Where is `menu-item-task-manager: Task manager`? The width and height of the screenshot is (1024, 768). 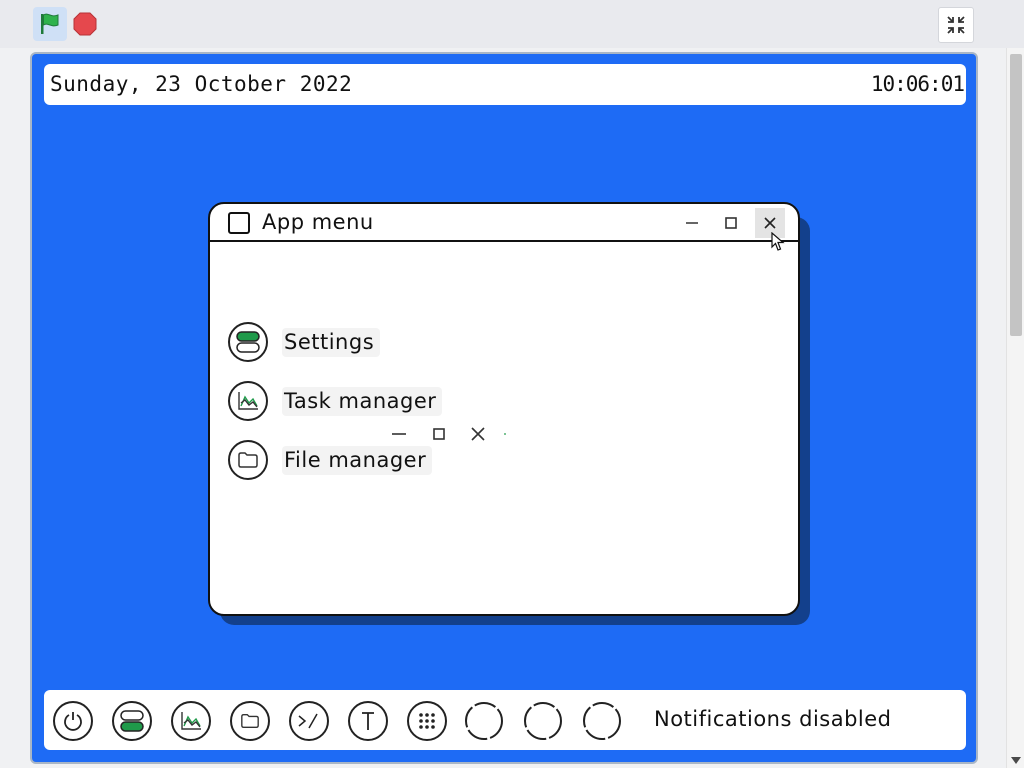
menu-item-task-manager: Task manager is located at coordinates (335, 401).